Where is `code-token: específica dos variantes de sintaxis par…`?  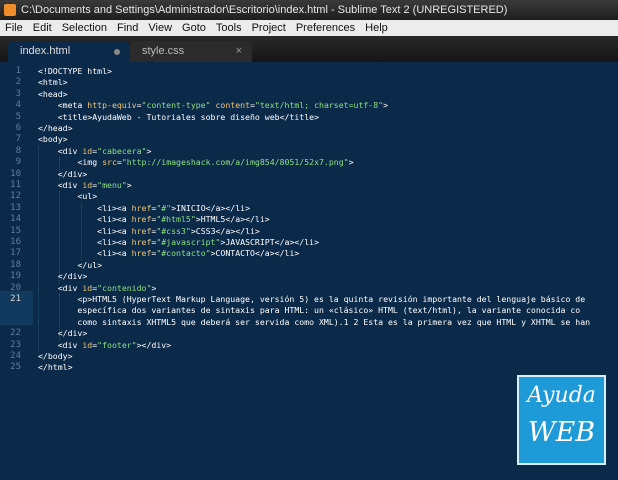
code-token: específica dos variantes de sintaxis par… is located at coordinates (309, 310).